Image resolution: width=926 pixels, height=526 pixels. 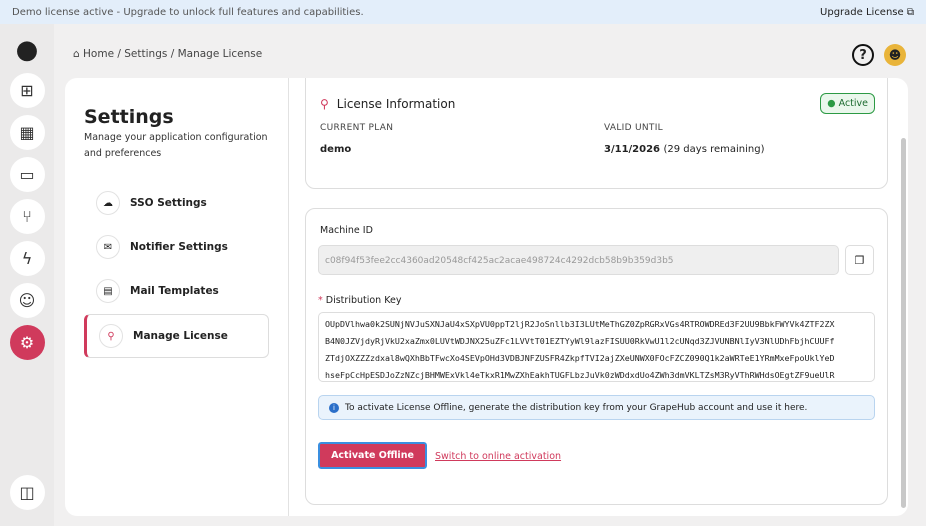 I want to click on copy-button: ❐, so click(x=859, y=260).